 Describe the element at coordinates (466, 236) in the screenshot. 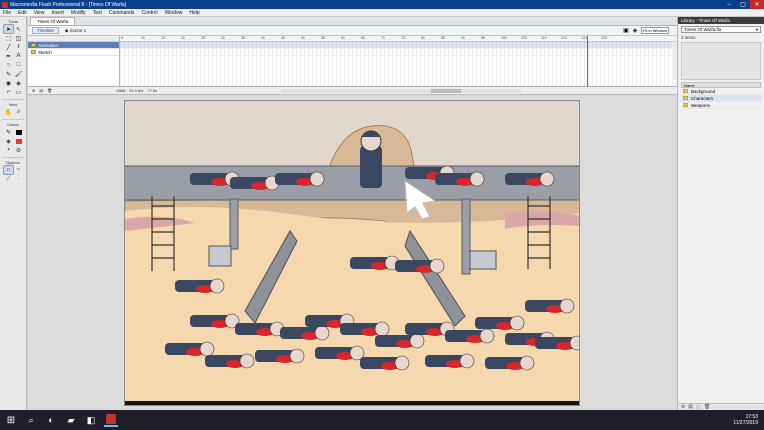

I see `pillar-mid` at that location.